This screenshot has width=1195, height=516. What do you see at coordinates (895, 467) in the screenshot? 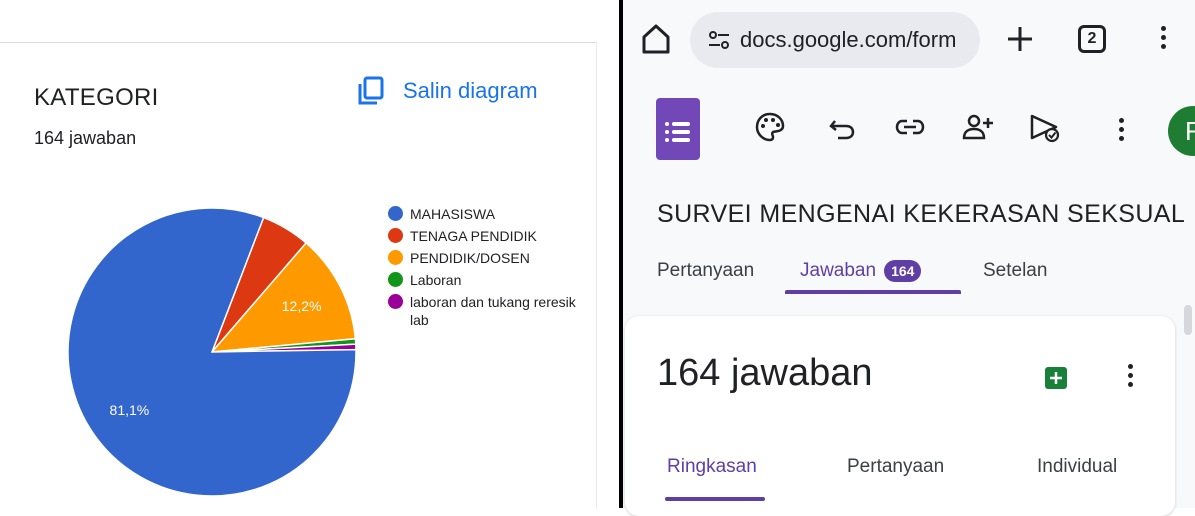
I see `subtab-questions: Pertanyaan` at bounding box center [895, 467].